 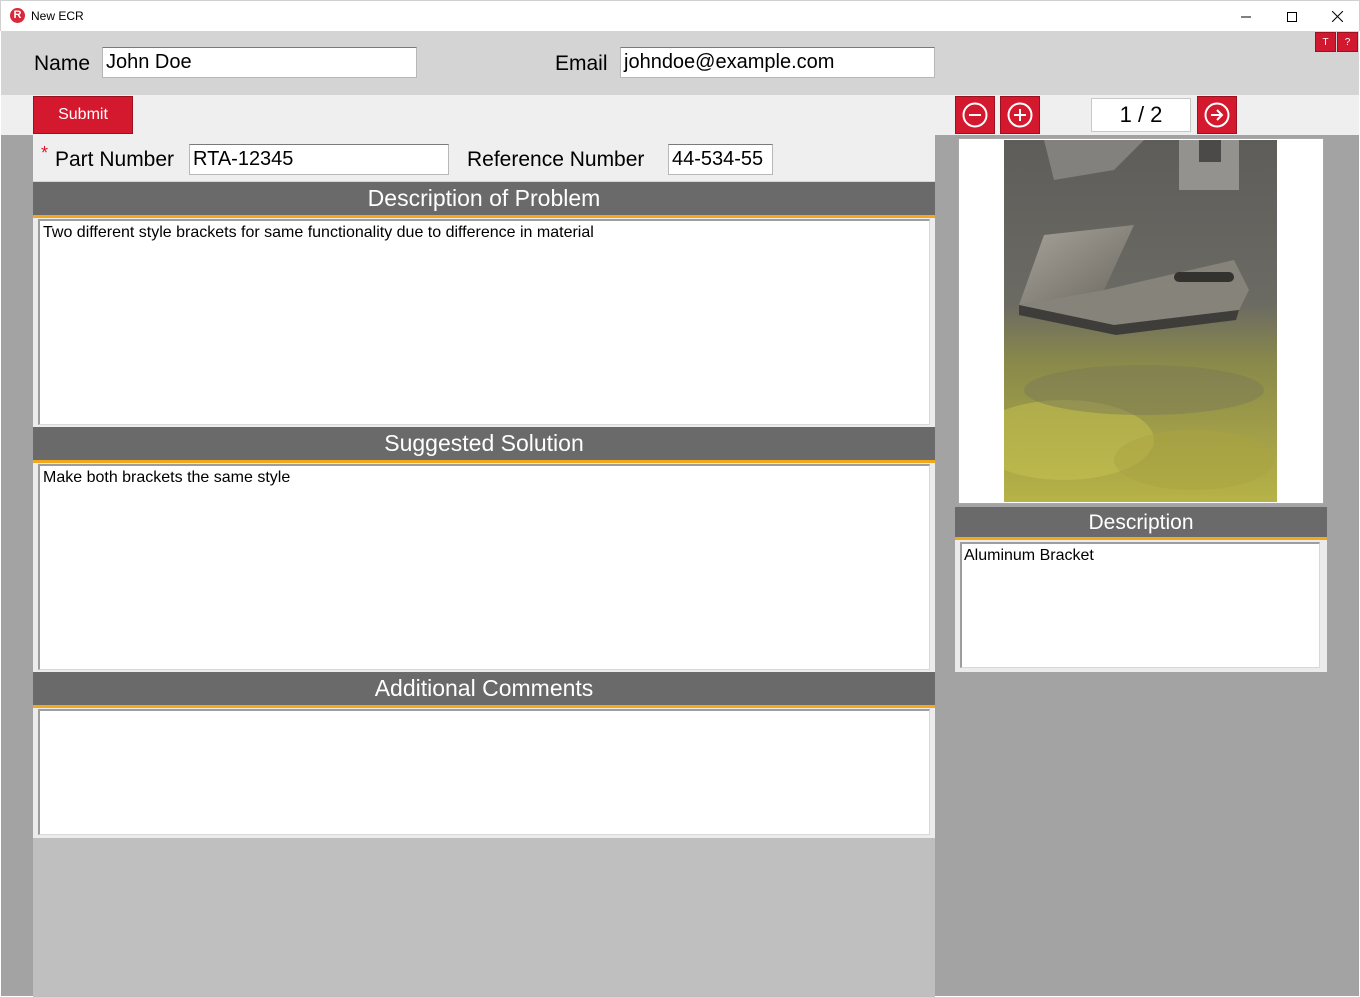 I want to click on name-label: Name, so click(x=62, y=63).